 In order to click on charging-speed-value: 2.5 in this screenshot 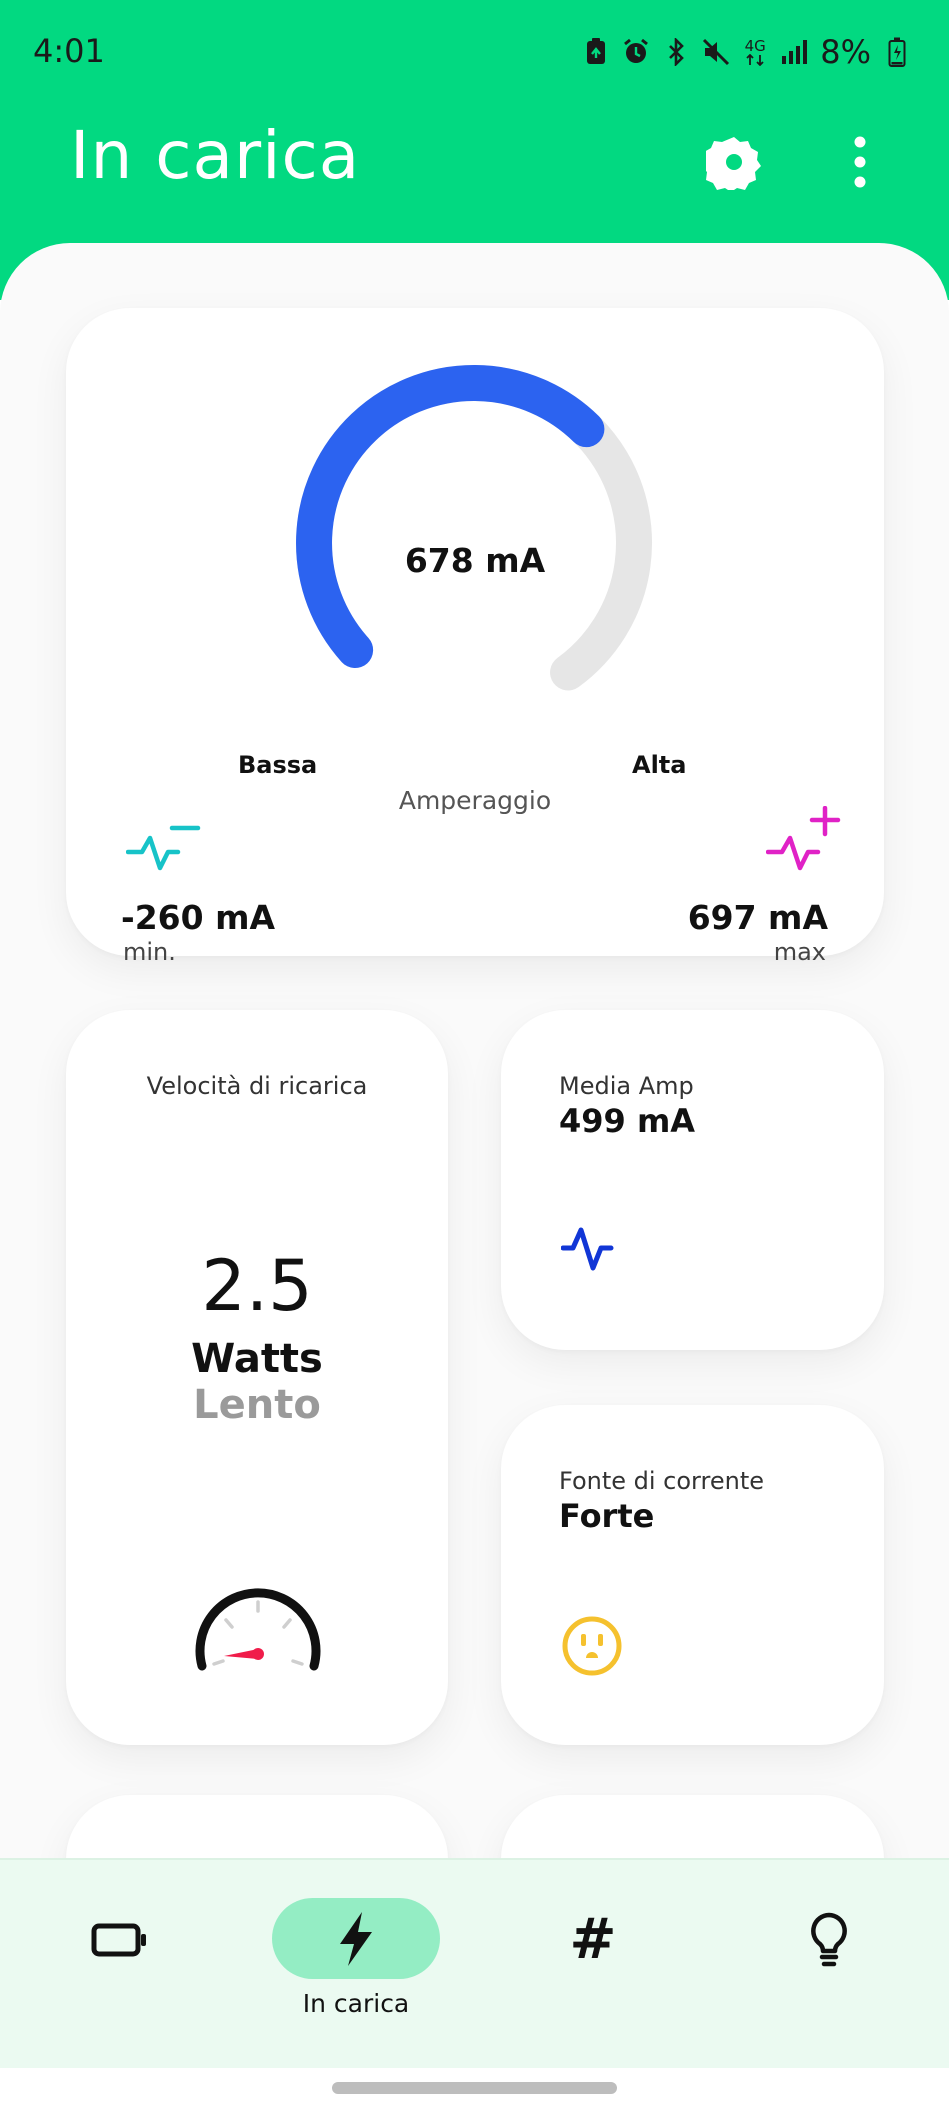, I will do `click(257, 1286)`.